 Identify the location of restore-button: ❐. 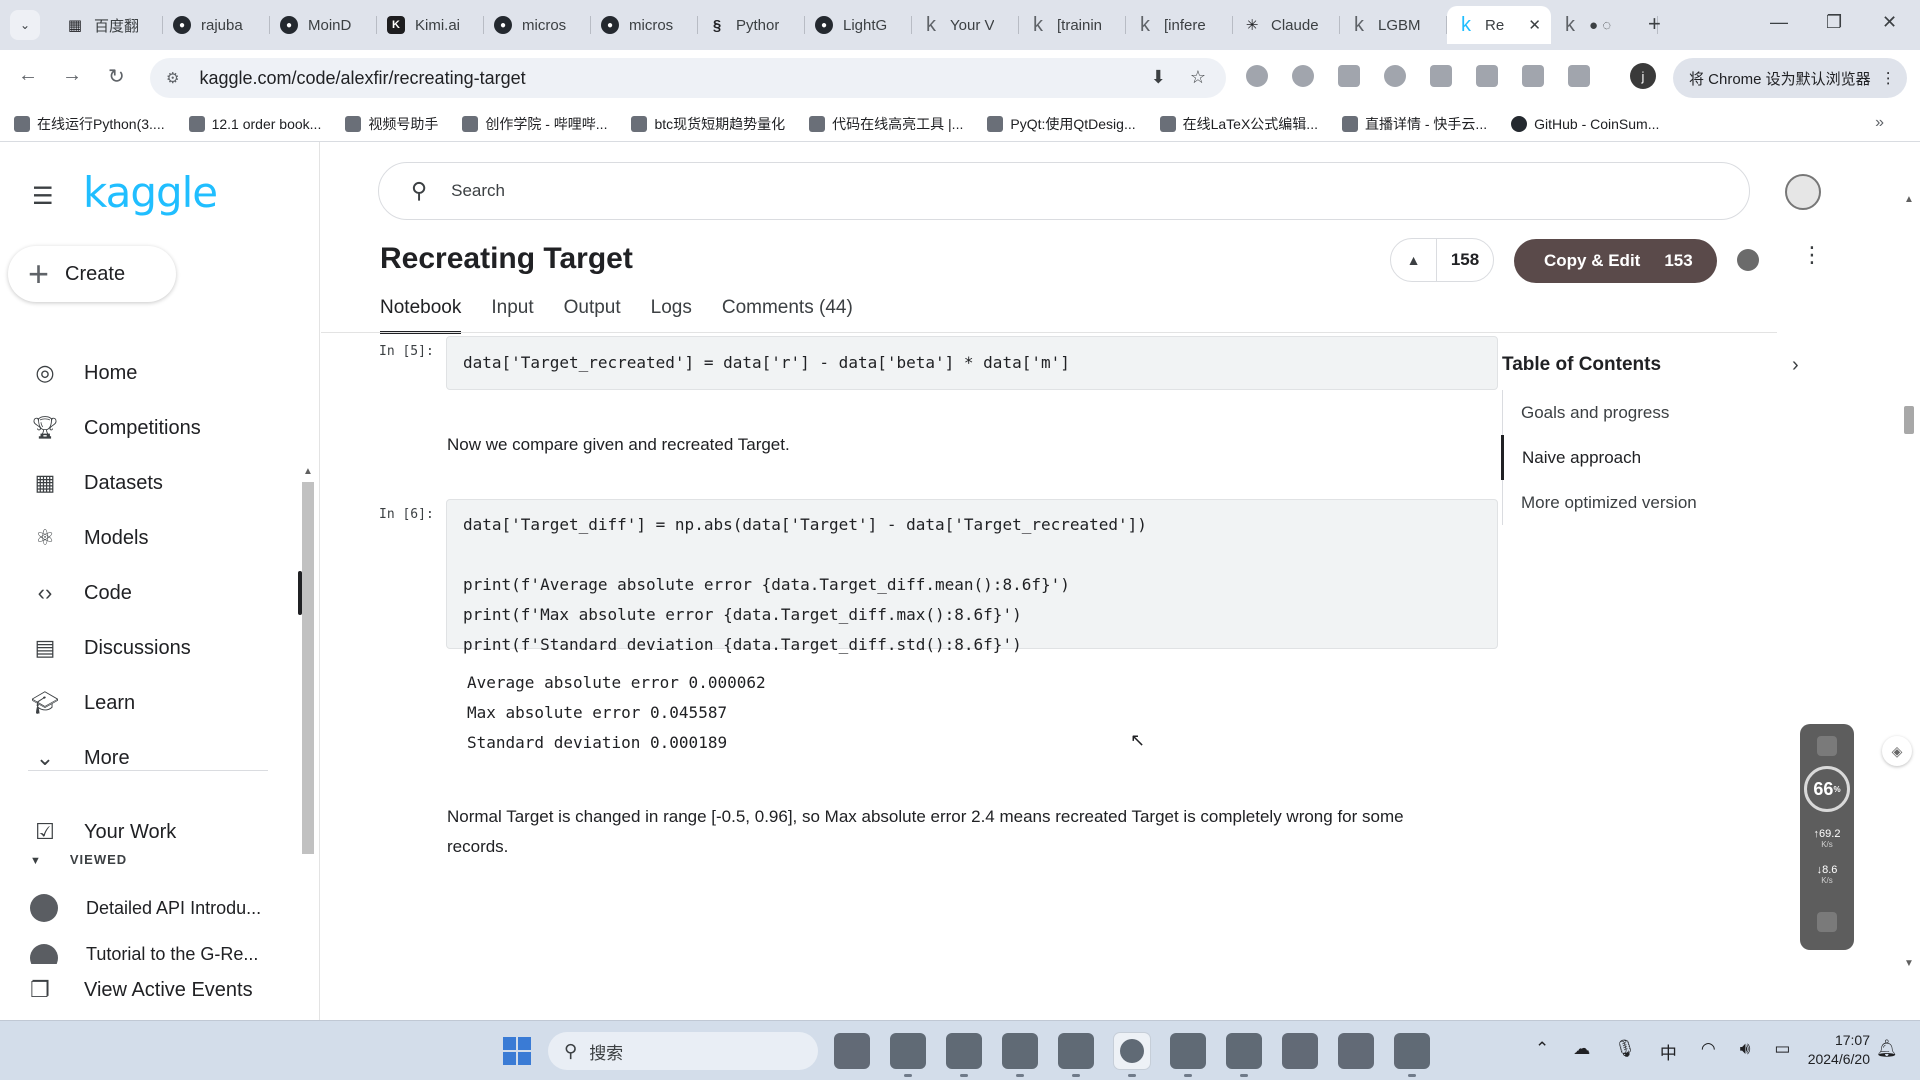
(1834, 22).